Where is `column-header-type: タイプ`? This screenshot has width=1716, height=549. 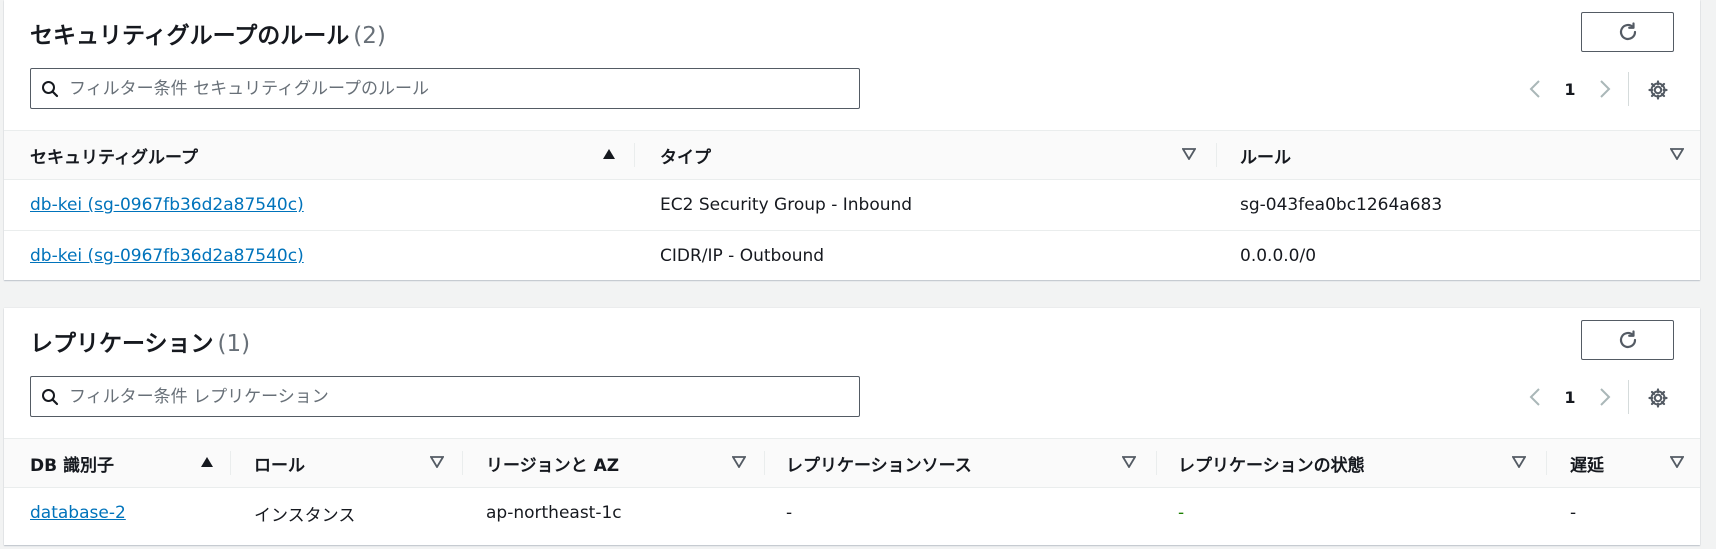 column-header-type: タイプ is located at coordinates (940, 155).